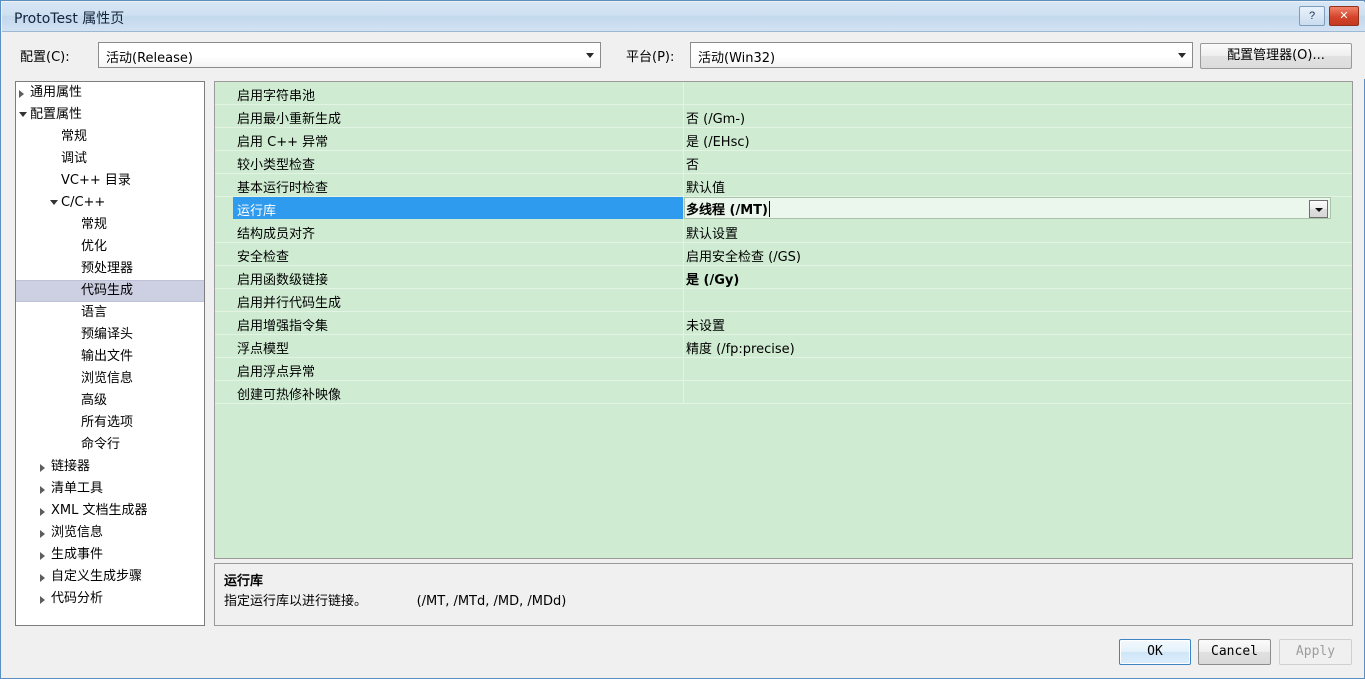 The height and width of the screenshot is (679, 1365). What do you see at coordinates (110, 291) in the screenshot?
I see `tree-item: 代码生成` at bounding box center [110, 291].